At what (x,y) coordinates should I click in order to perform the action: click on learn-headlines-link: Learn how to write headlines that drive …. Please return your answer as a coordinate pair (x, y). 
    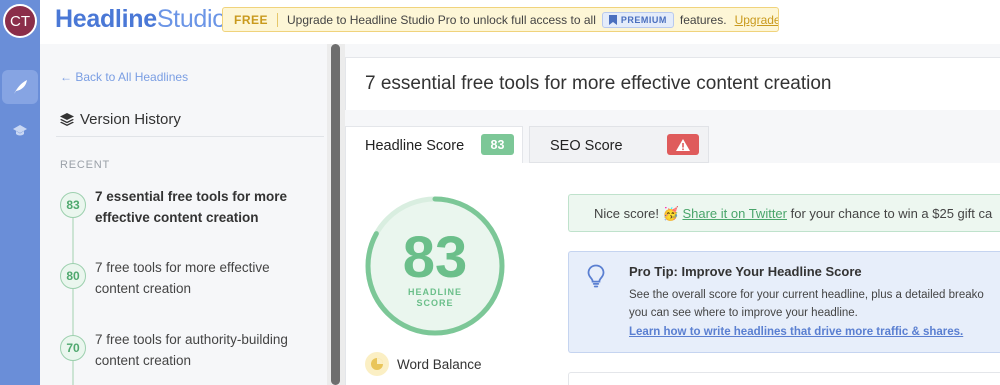
    Looking at the image, I should click on (796, 332).